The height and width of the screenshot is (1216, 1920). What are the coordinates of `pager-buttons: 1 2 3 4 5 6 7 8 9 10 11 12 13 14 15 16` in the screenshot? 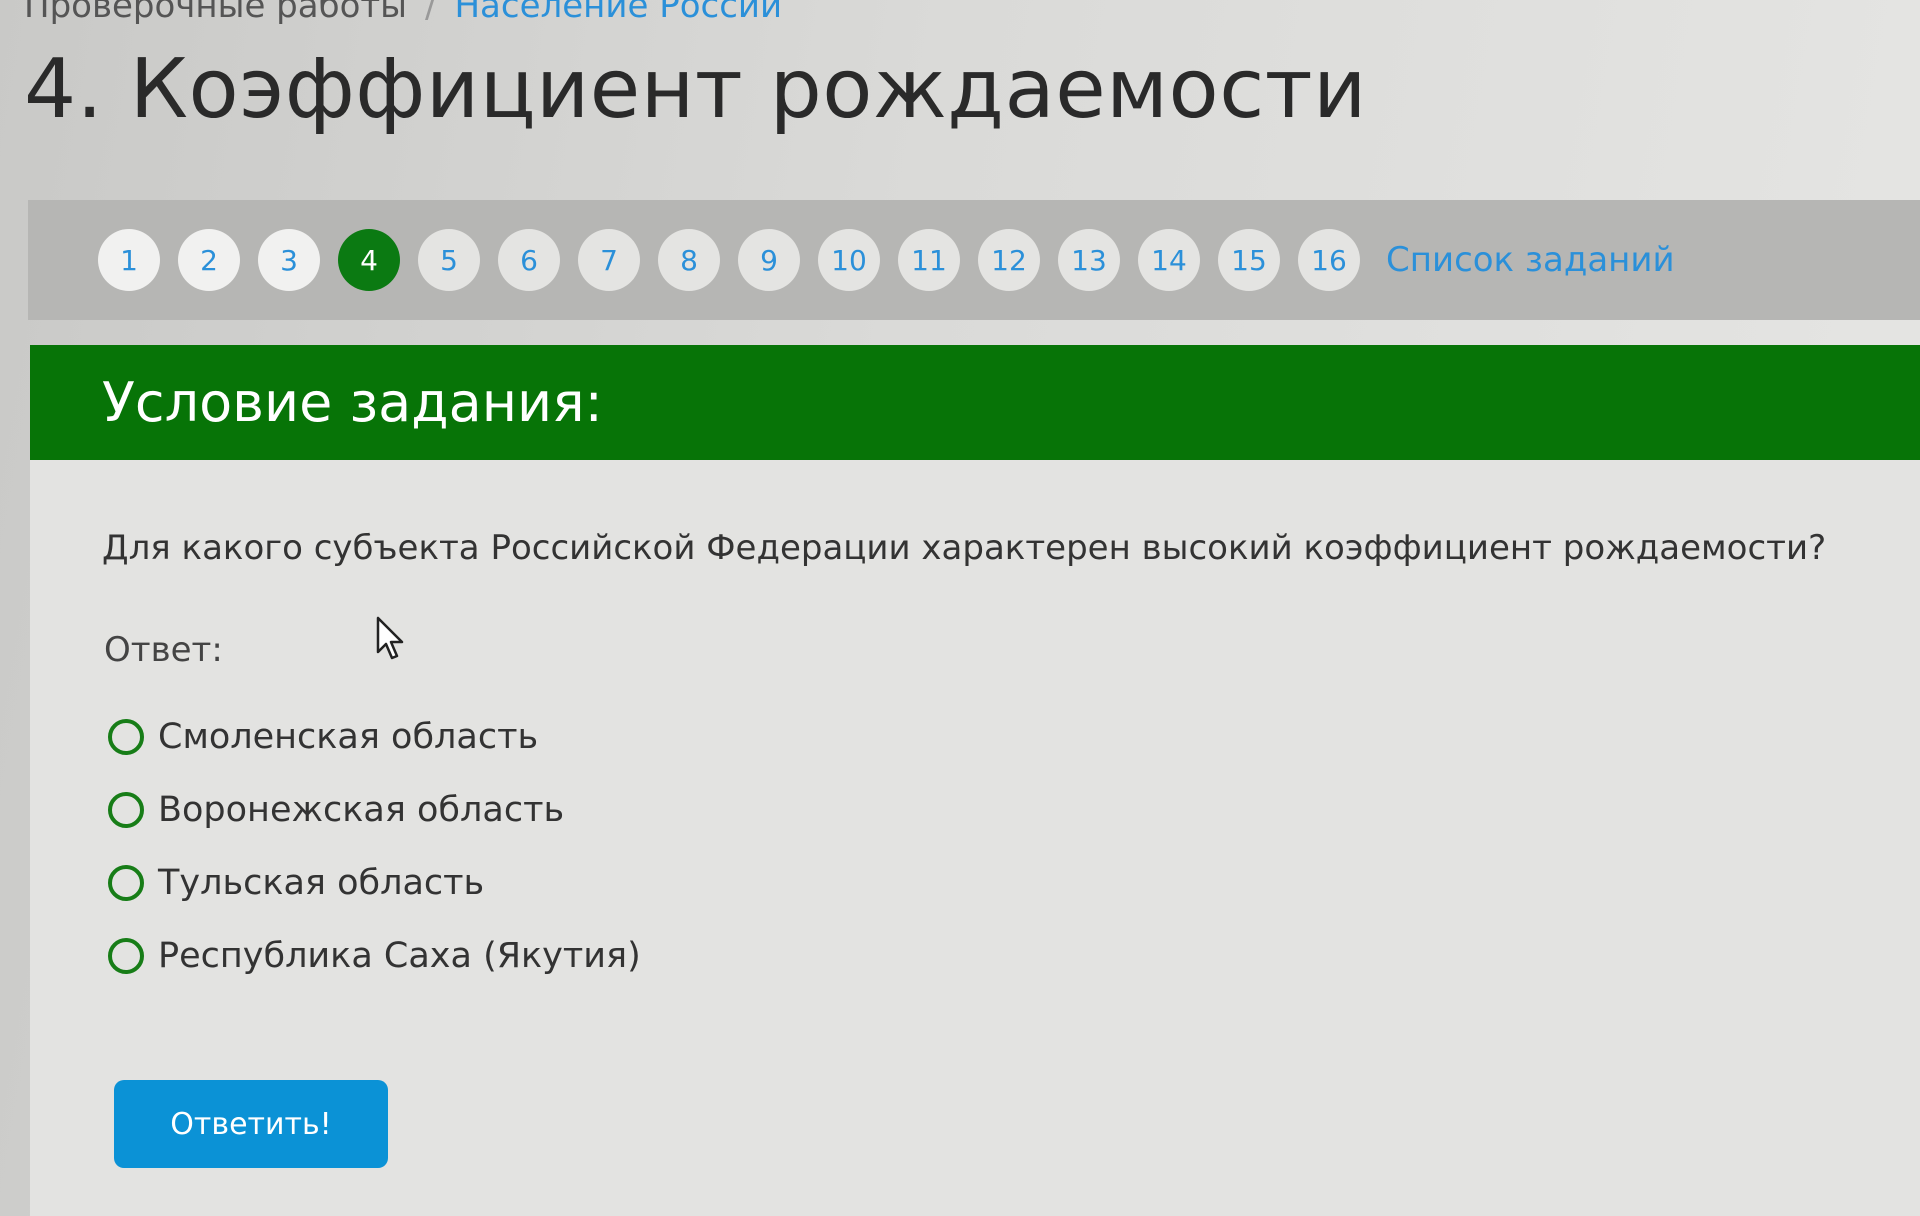 It's located at (738, 260).